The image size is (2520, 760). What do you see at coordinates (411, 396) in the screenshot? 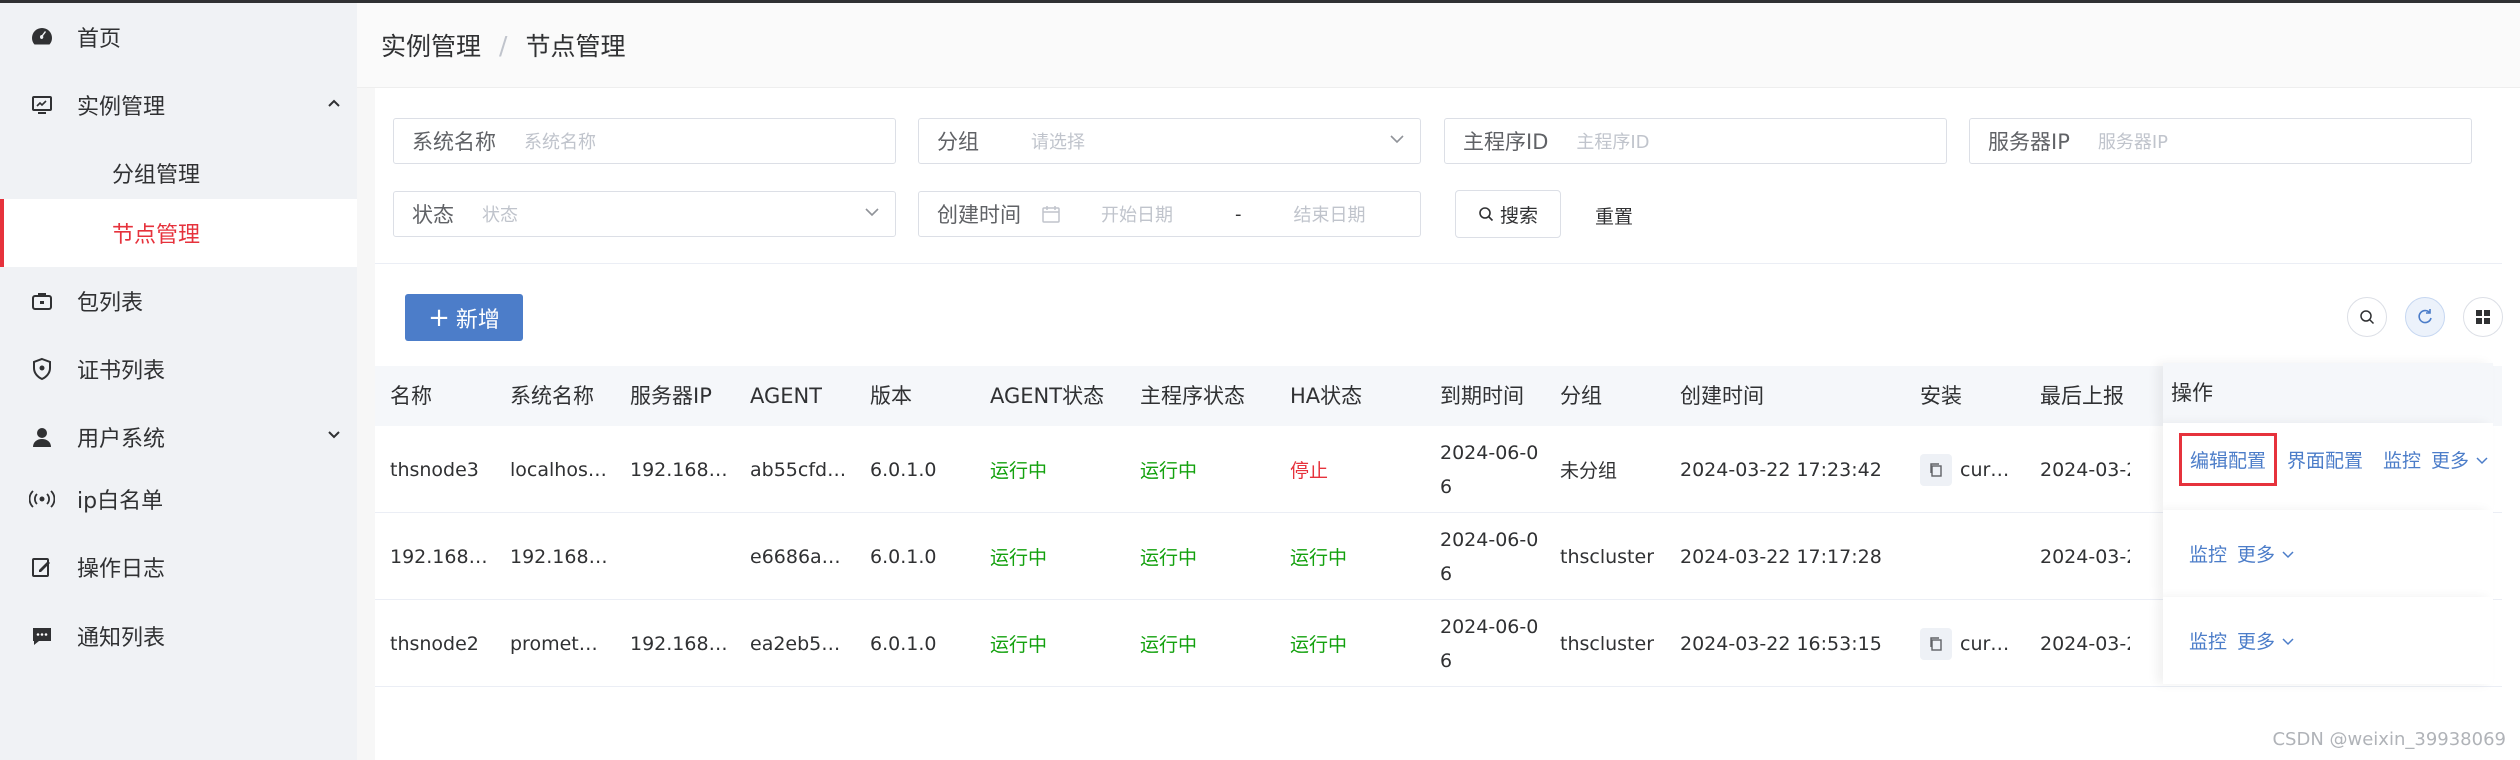
I see `column-header-name: 名称` at bounding box center [411, 396].